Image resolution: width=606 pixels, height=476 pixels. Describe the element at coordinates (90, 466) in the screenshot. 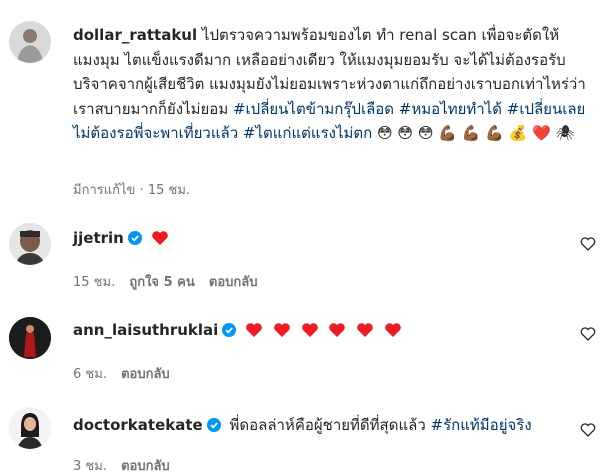

I see `comment-time: 3 ชม.` at that location.